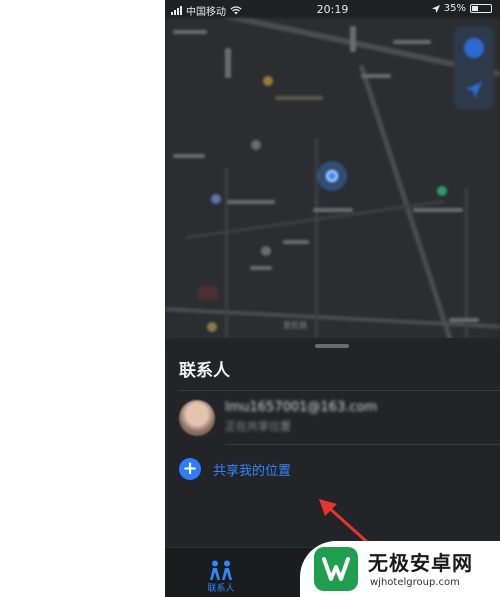  I want to click on sheet-grabber, so click(332, 346).